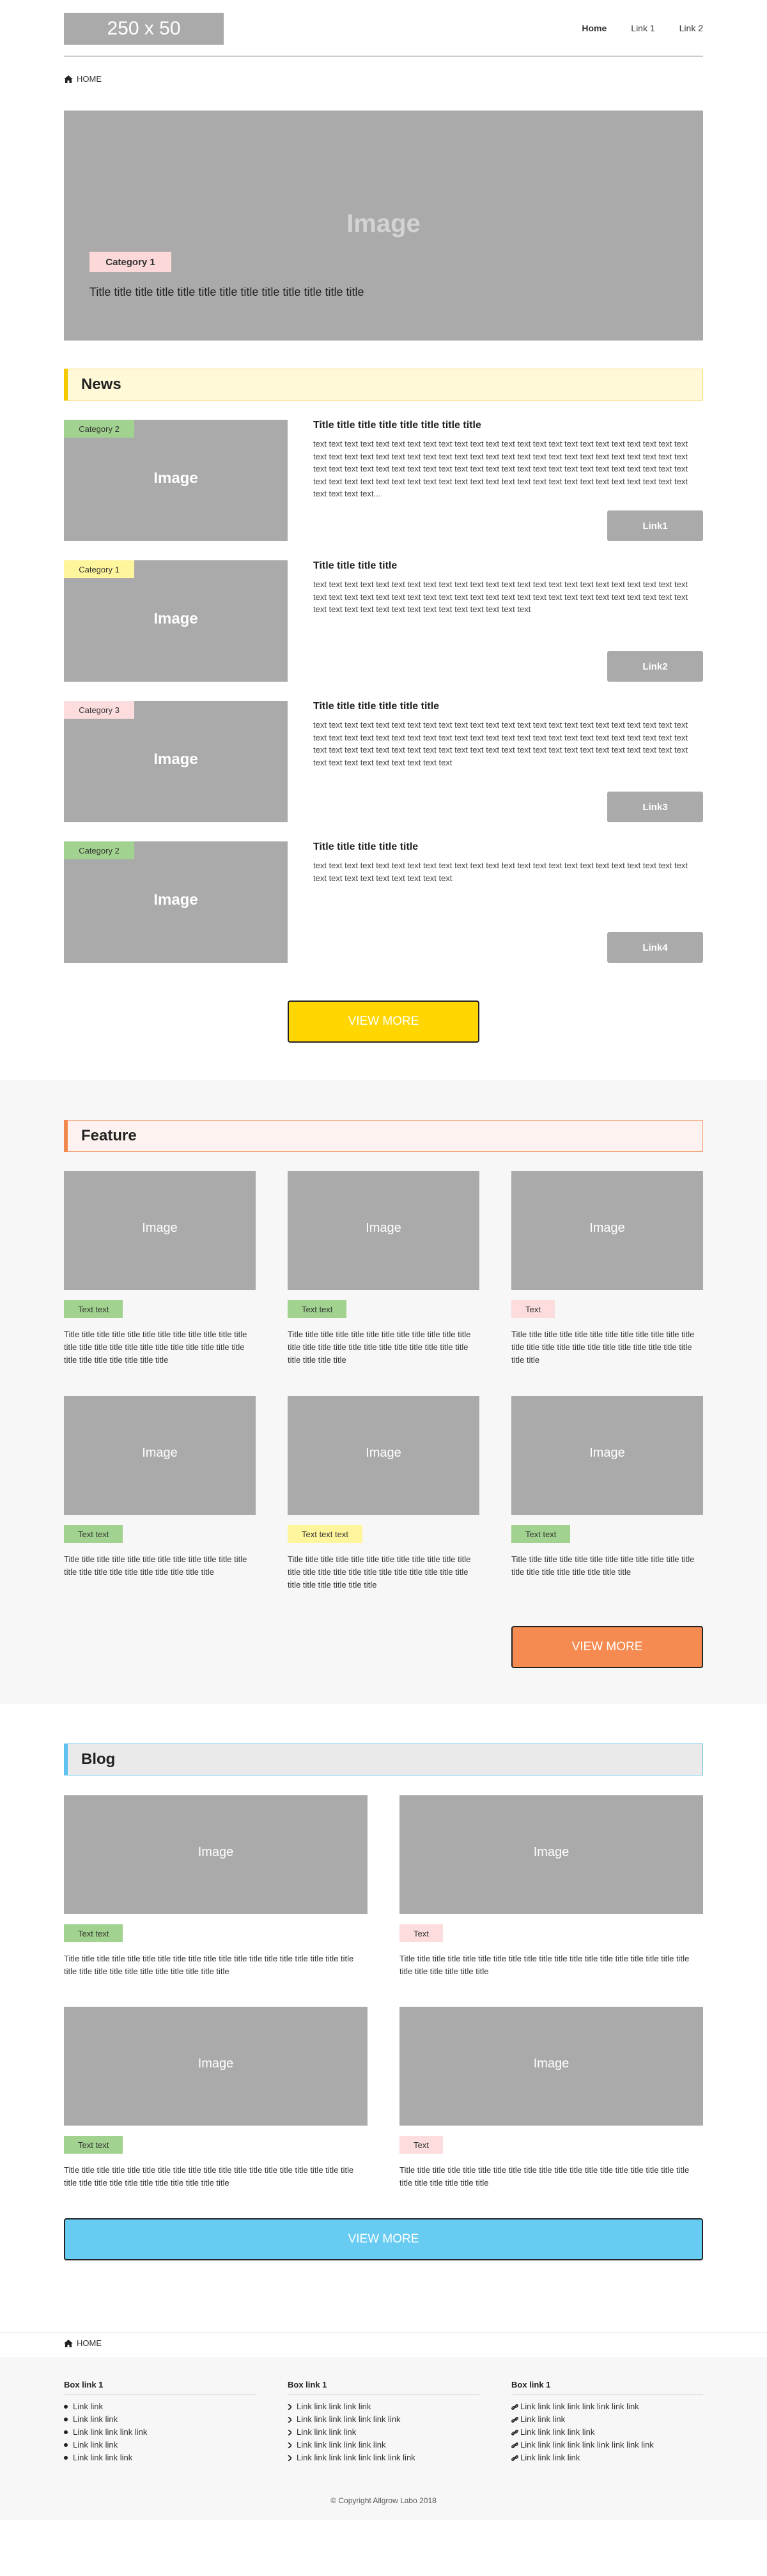  Describe the element at coordinates (99, 429) in the screenshot. I see `category-badge: Category 2` at that location.